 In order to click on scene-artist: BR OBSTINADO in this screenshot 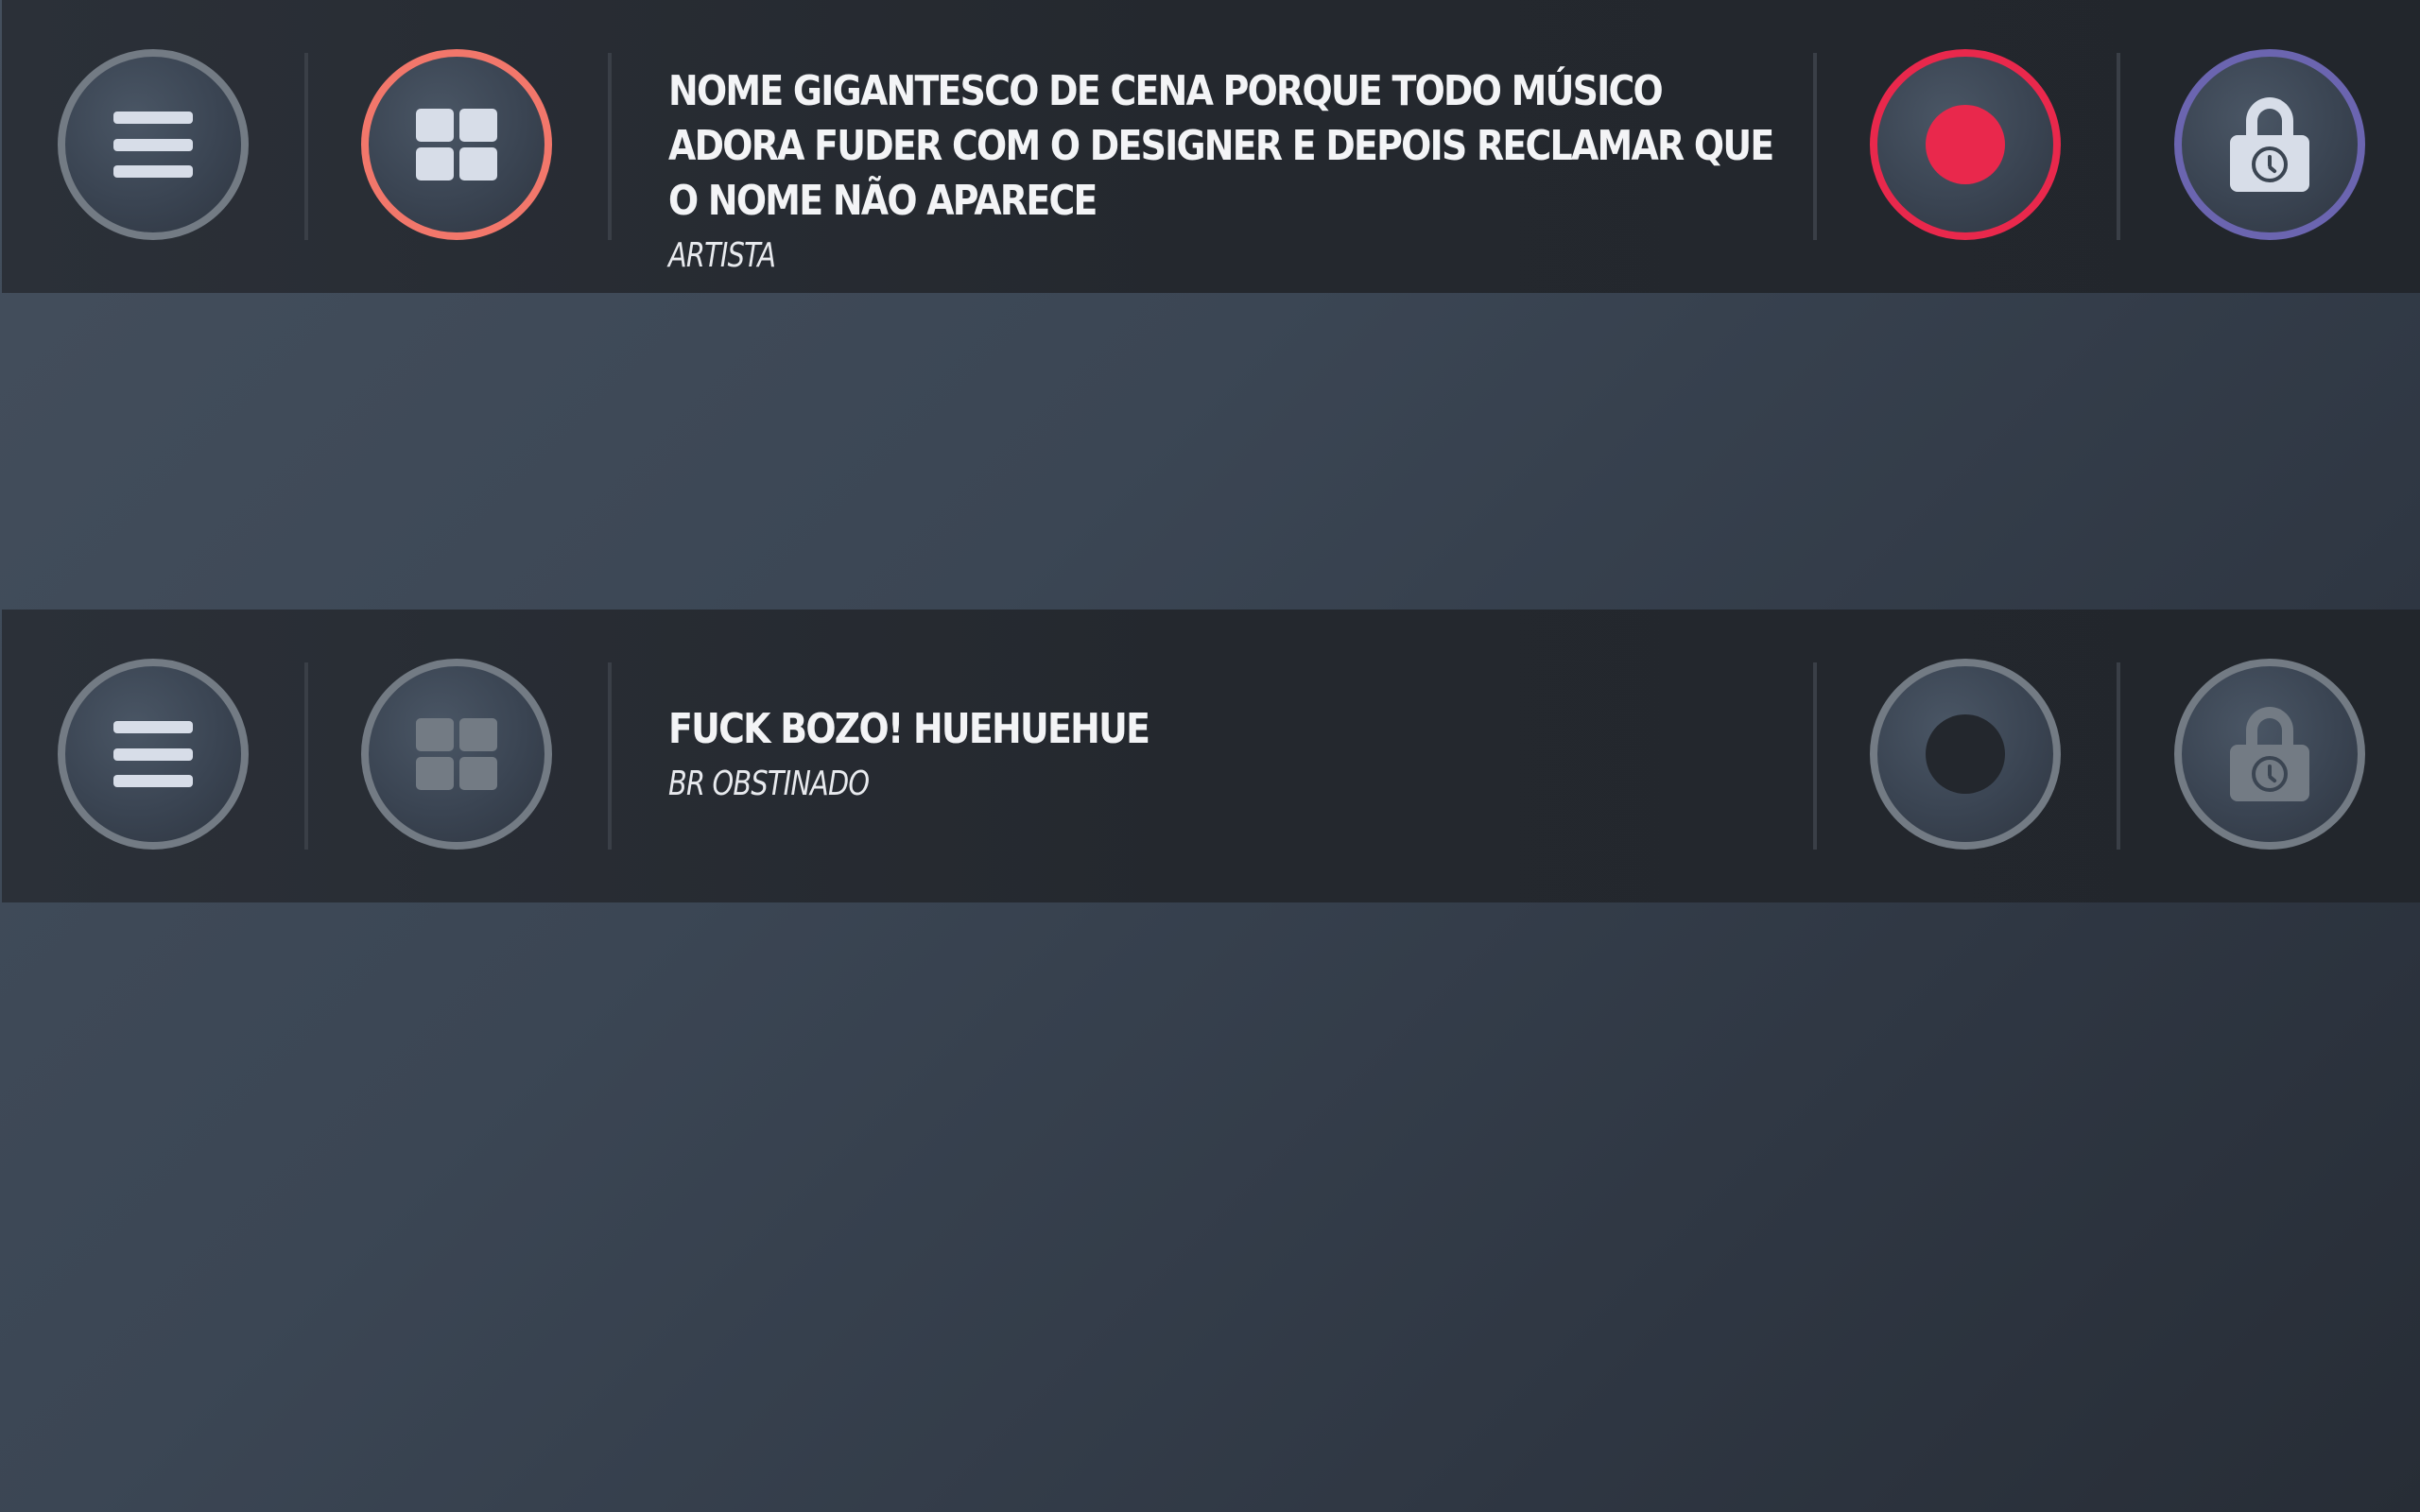, I will do `click(769, 784)`.